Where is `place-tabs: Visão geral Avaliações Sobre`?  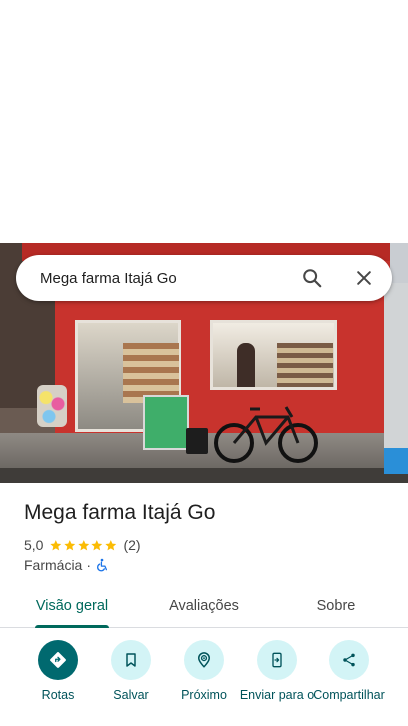
place-tabs: Visão geral Avaliações Sobre is located at coordinates (204, 605).